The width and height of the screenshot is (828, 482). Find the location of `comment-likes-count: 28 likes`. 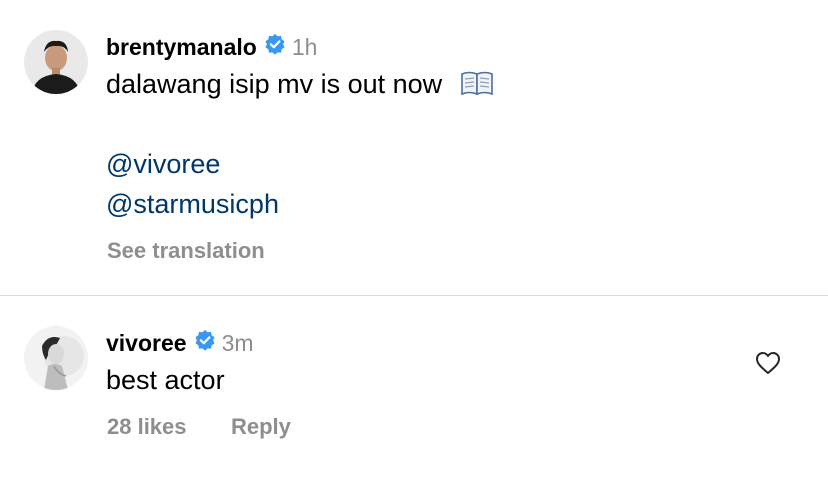

comment-likes-count: 28 likes is located at coordinates (147, 427).